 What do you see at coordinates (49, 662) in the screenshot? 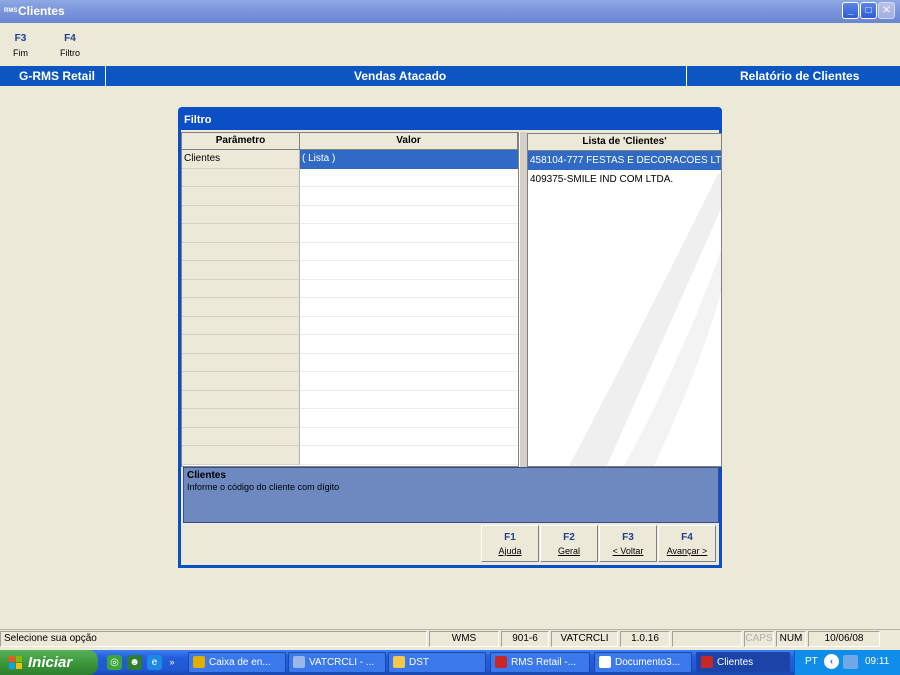
I see `start-button: Iniciar` at bounding box center [49, 662].